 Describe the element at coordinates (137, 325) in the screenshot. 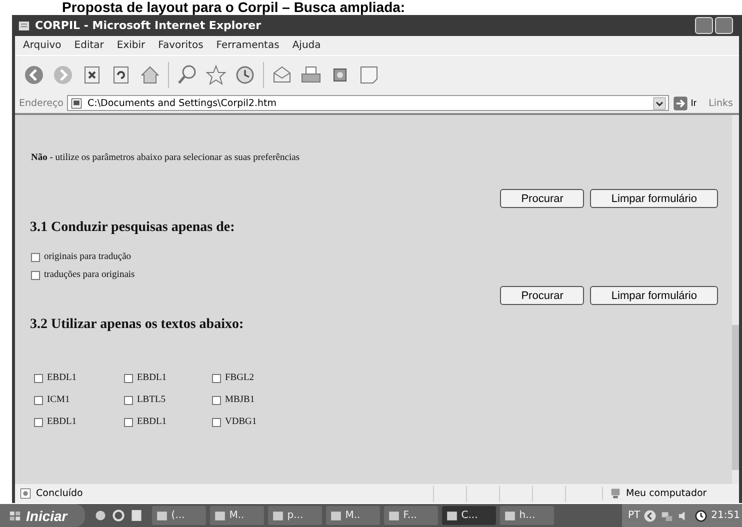

I see `section-heading: 3.2 Utilizar apenas os textos abaixo:` at that location.